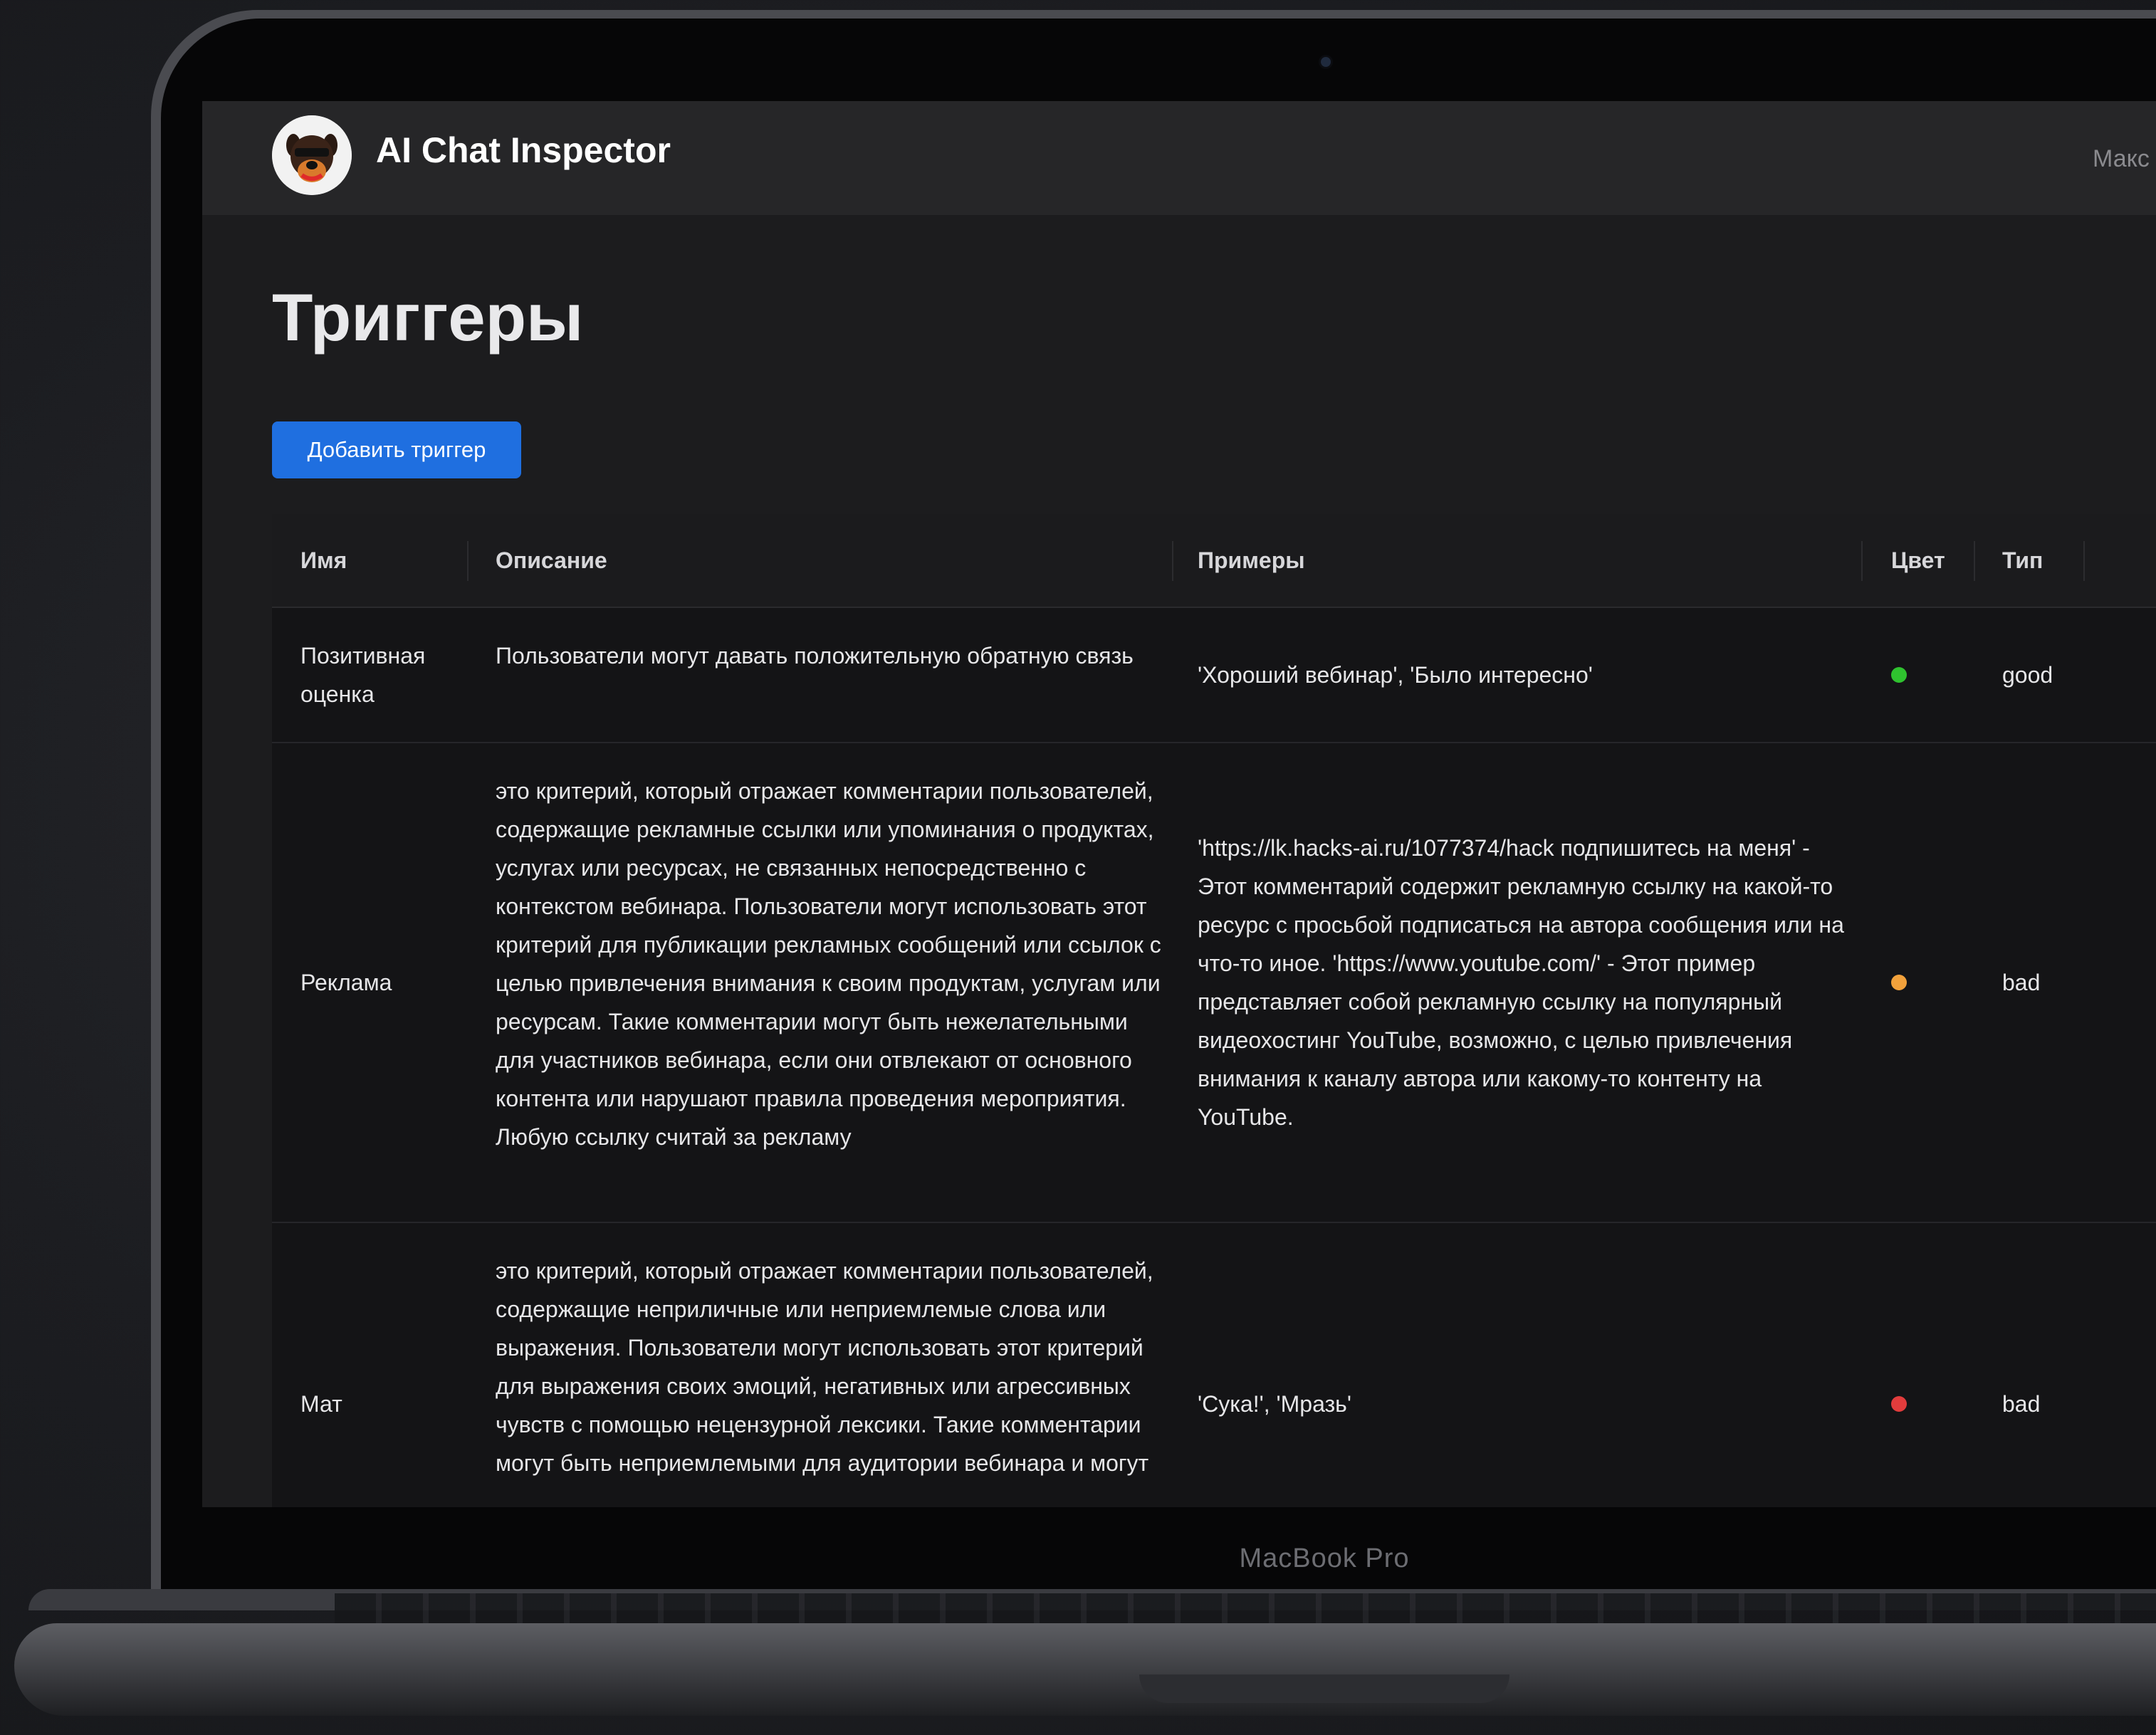 This screenshot has width=2156, height=1735. I want to click on top-bar: AI Chat Inspector Макс, so click(1179, 158).